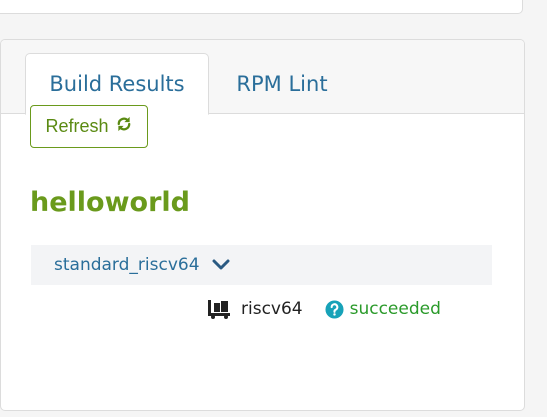  I want to click on refresh-button: Refresh, so click(89, 126).